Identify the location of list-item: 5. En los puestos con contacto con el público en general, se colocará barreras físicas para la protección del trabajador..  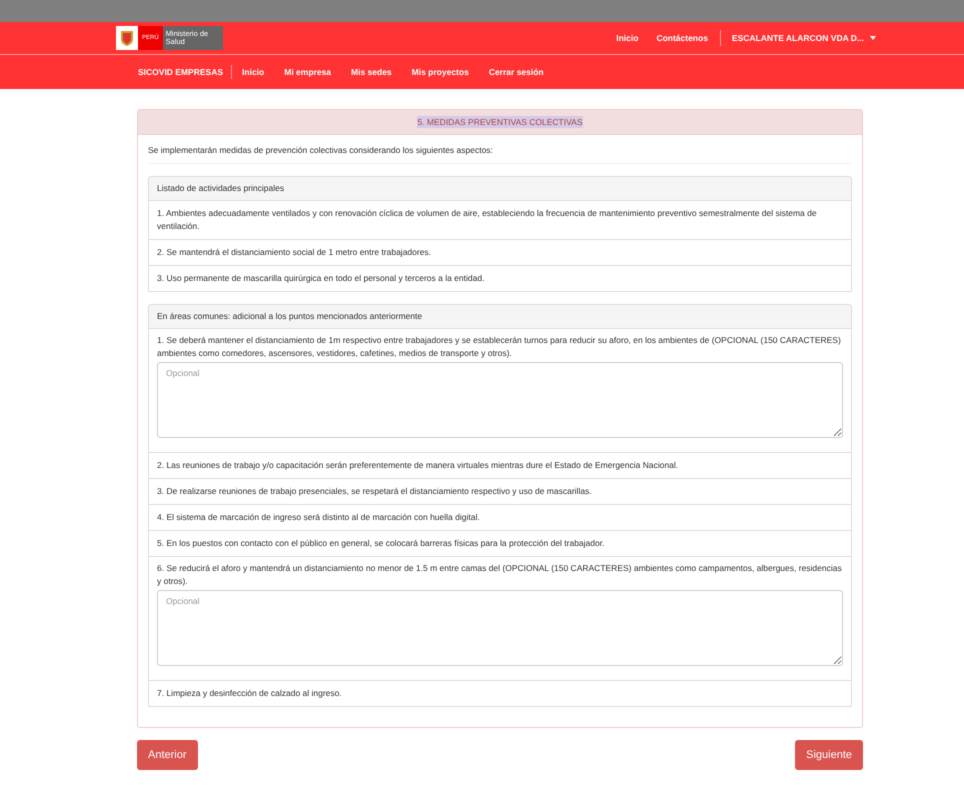
(500, 543).